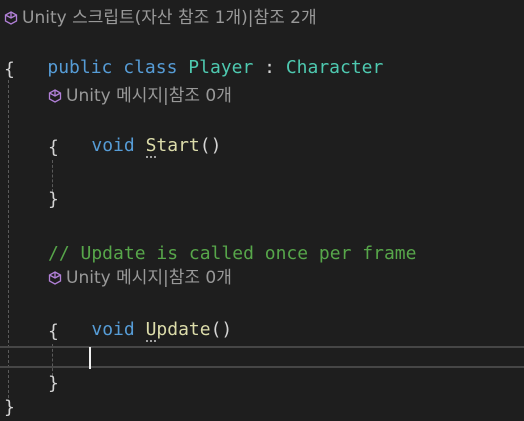 This screenshot has height=421, width=524. I want to click on codelens-class: Unity 스크립트(자산 참조 1개) | 참조 2개, so click(160, 18).